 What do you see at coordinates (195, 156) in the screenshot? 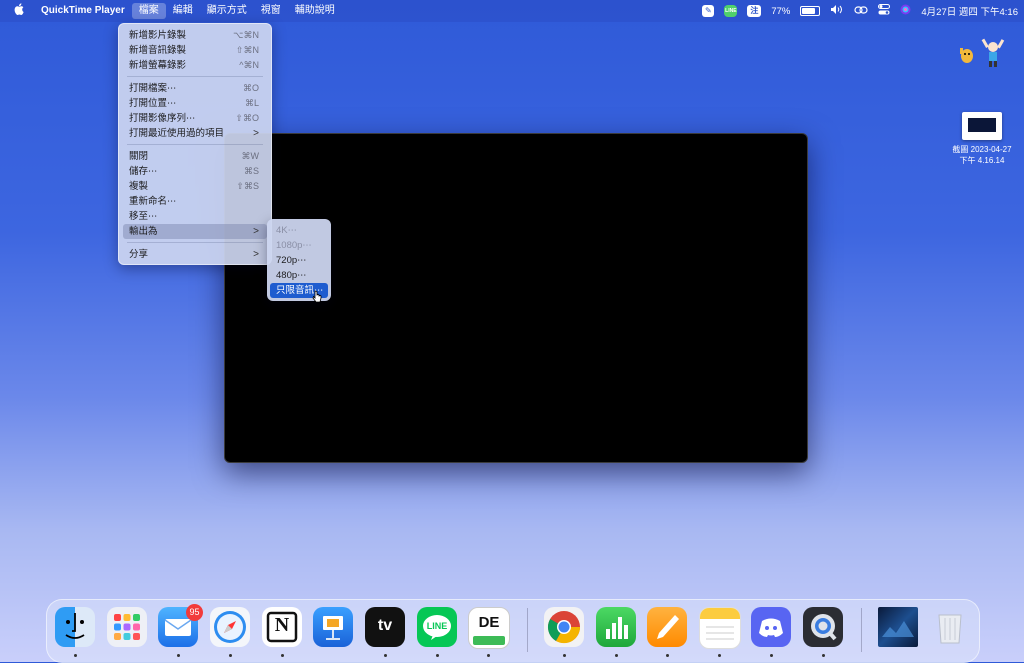
I see `menu-item-close: 關閉 ⌘W` at bounding box center [195, 156].